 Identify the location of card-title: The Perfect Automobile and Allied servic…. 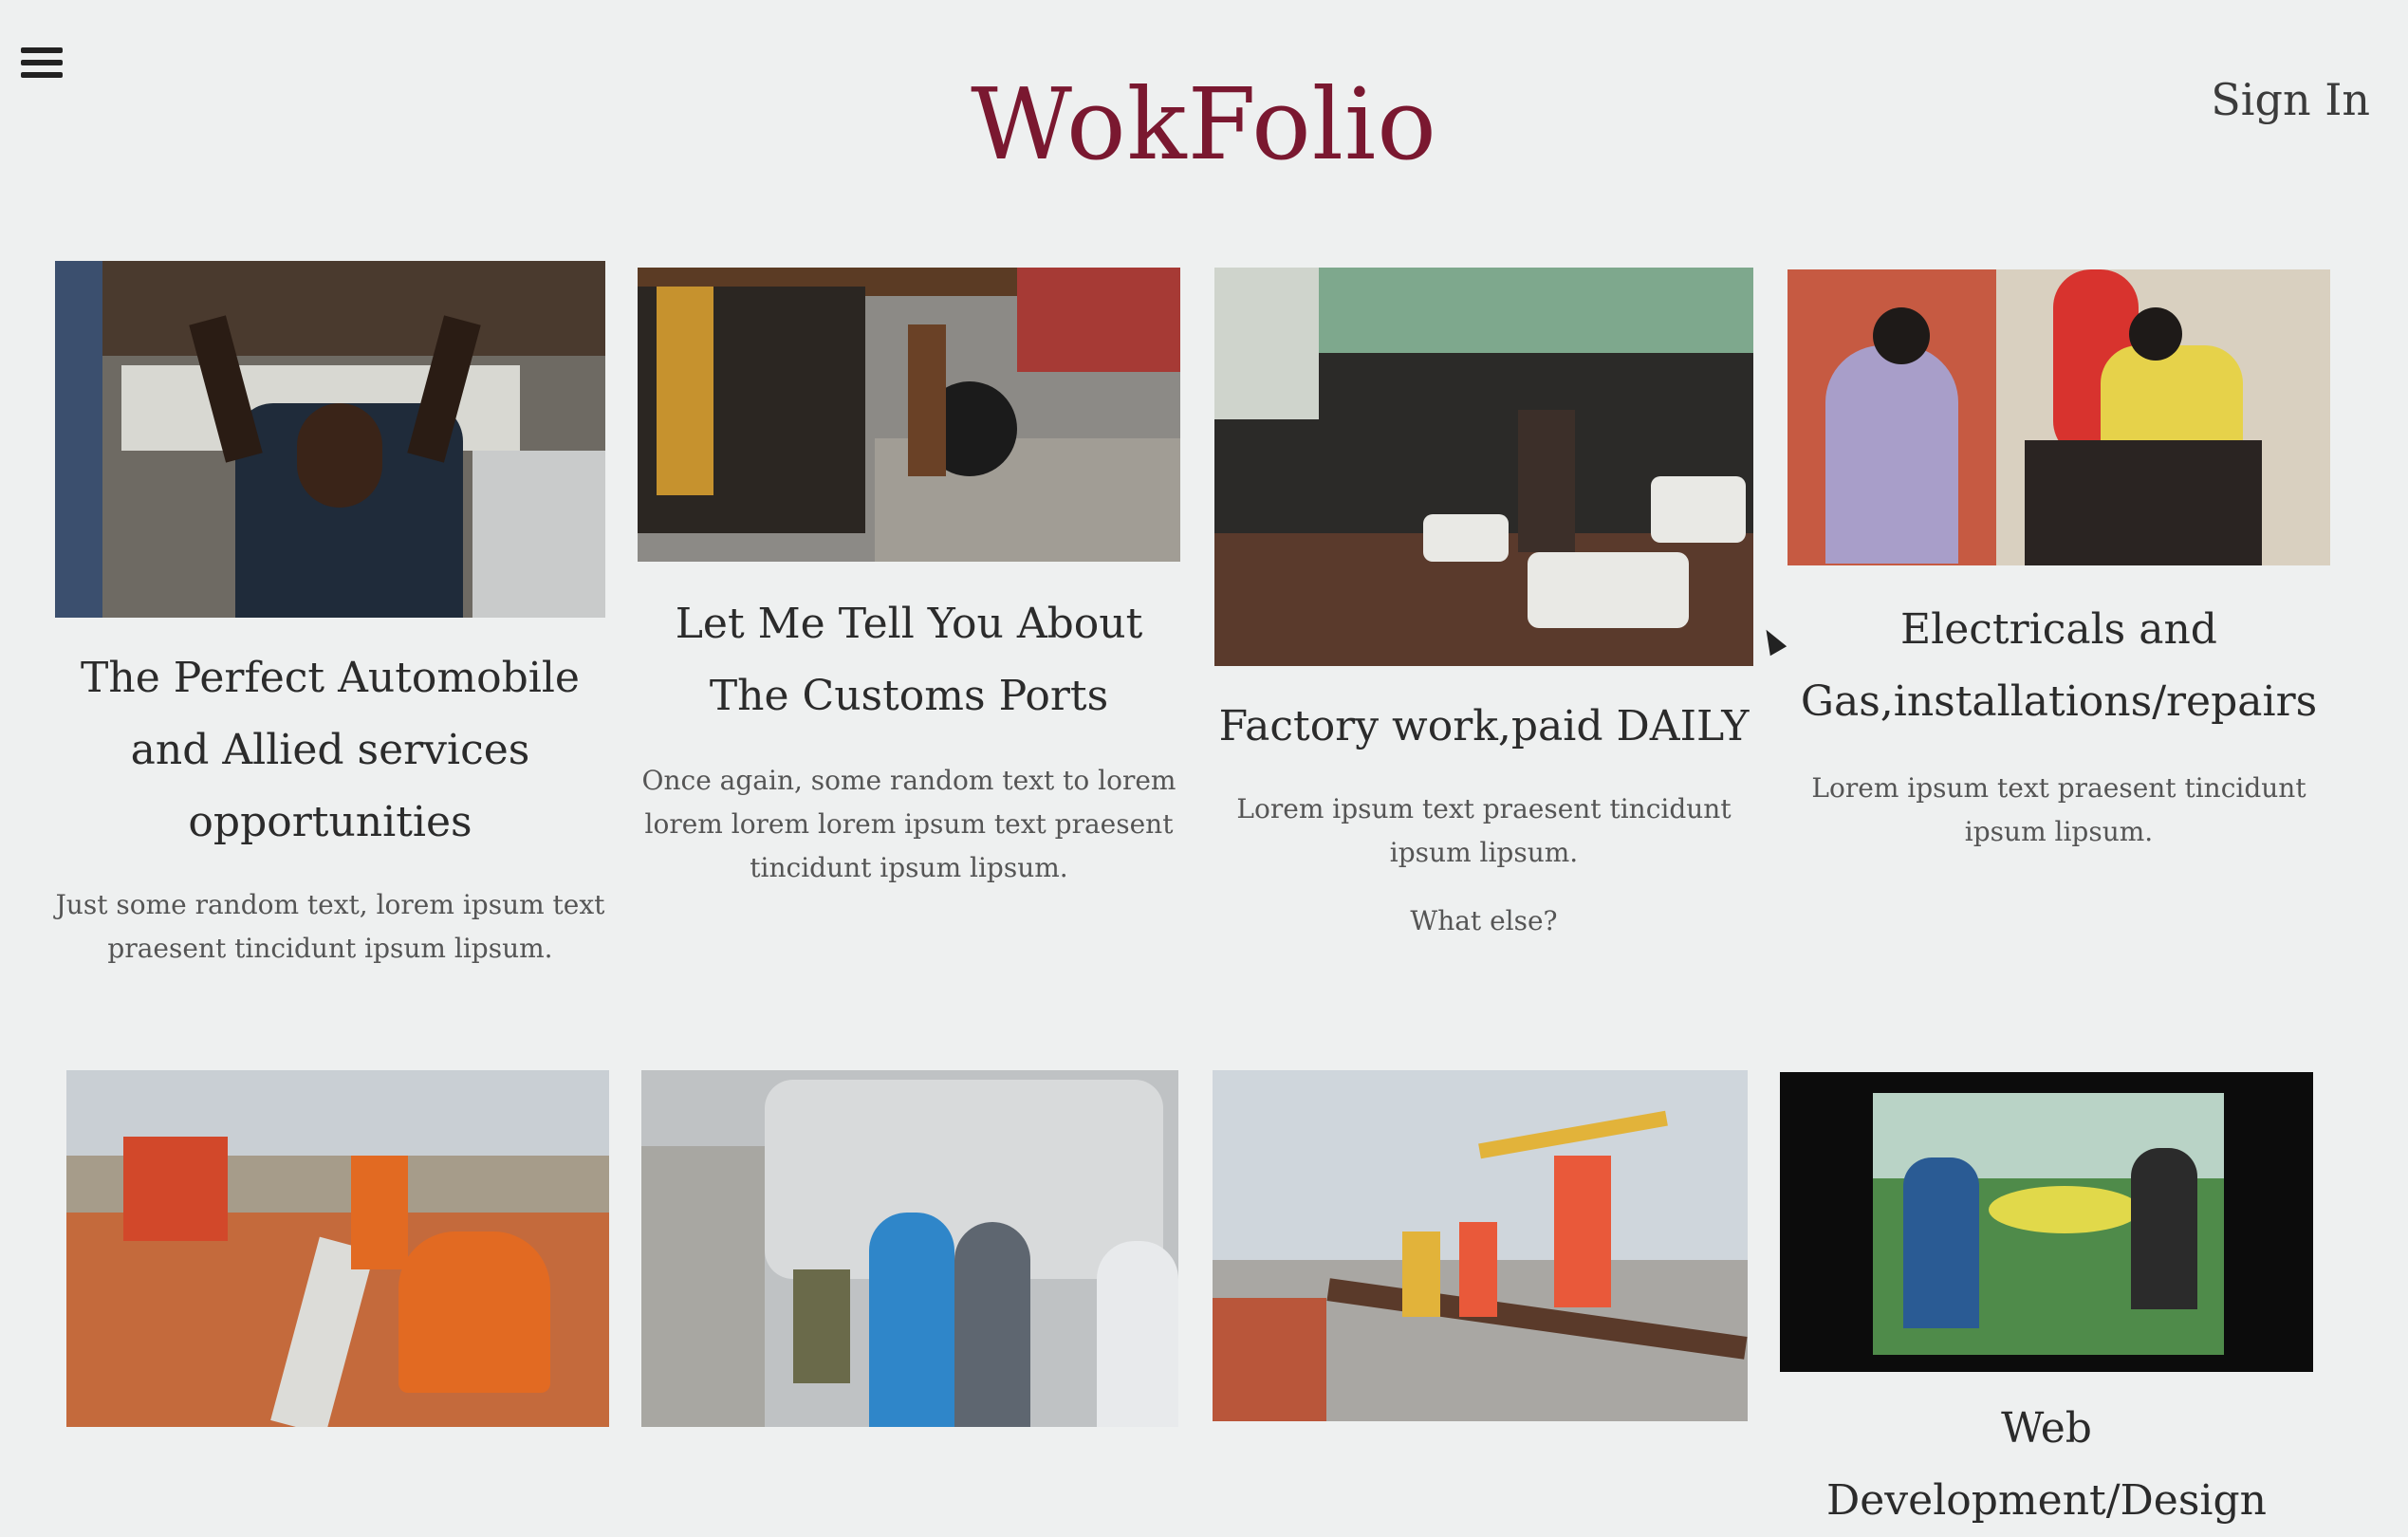
(330, 750).